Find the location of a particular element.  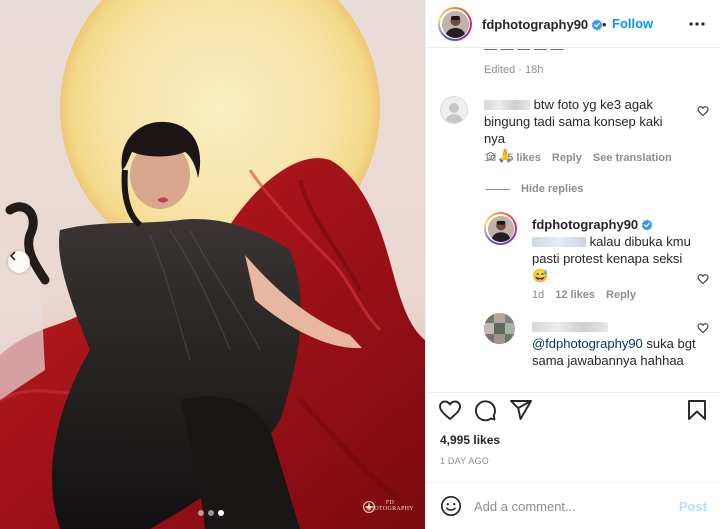

heart-icon is located at coordinates (450, 410).